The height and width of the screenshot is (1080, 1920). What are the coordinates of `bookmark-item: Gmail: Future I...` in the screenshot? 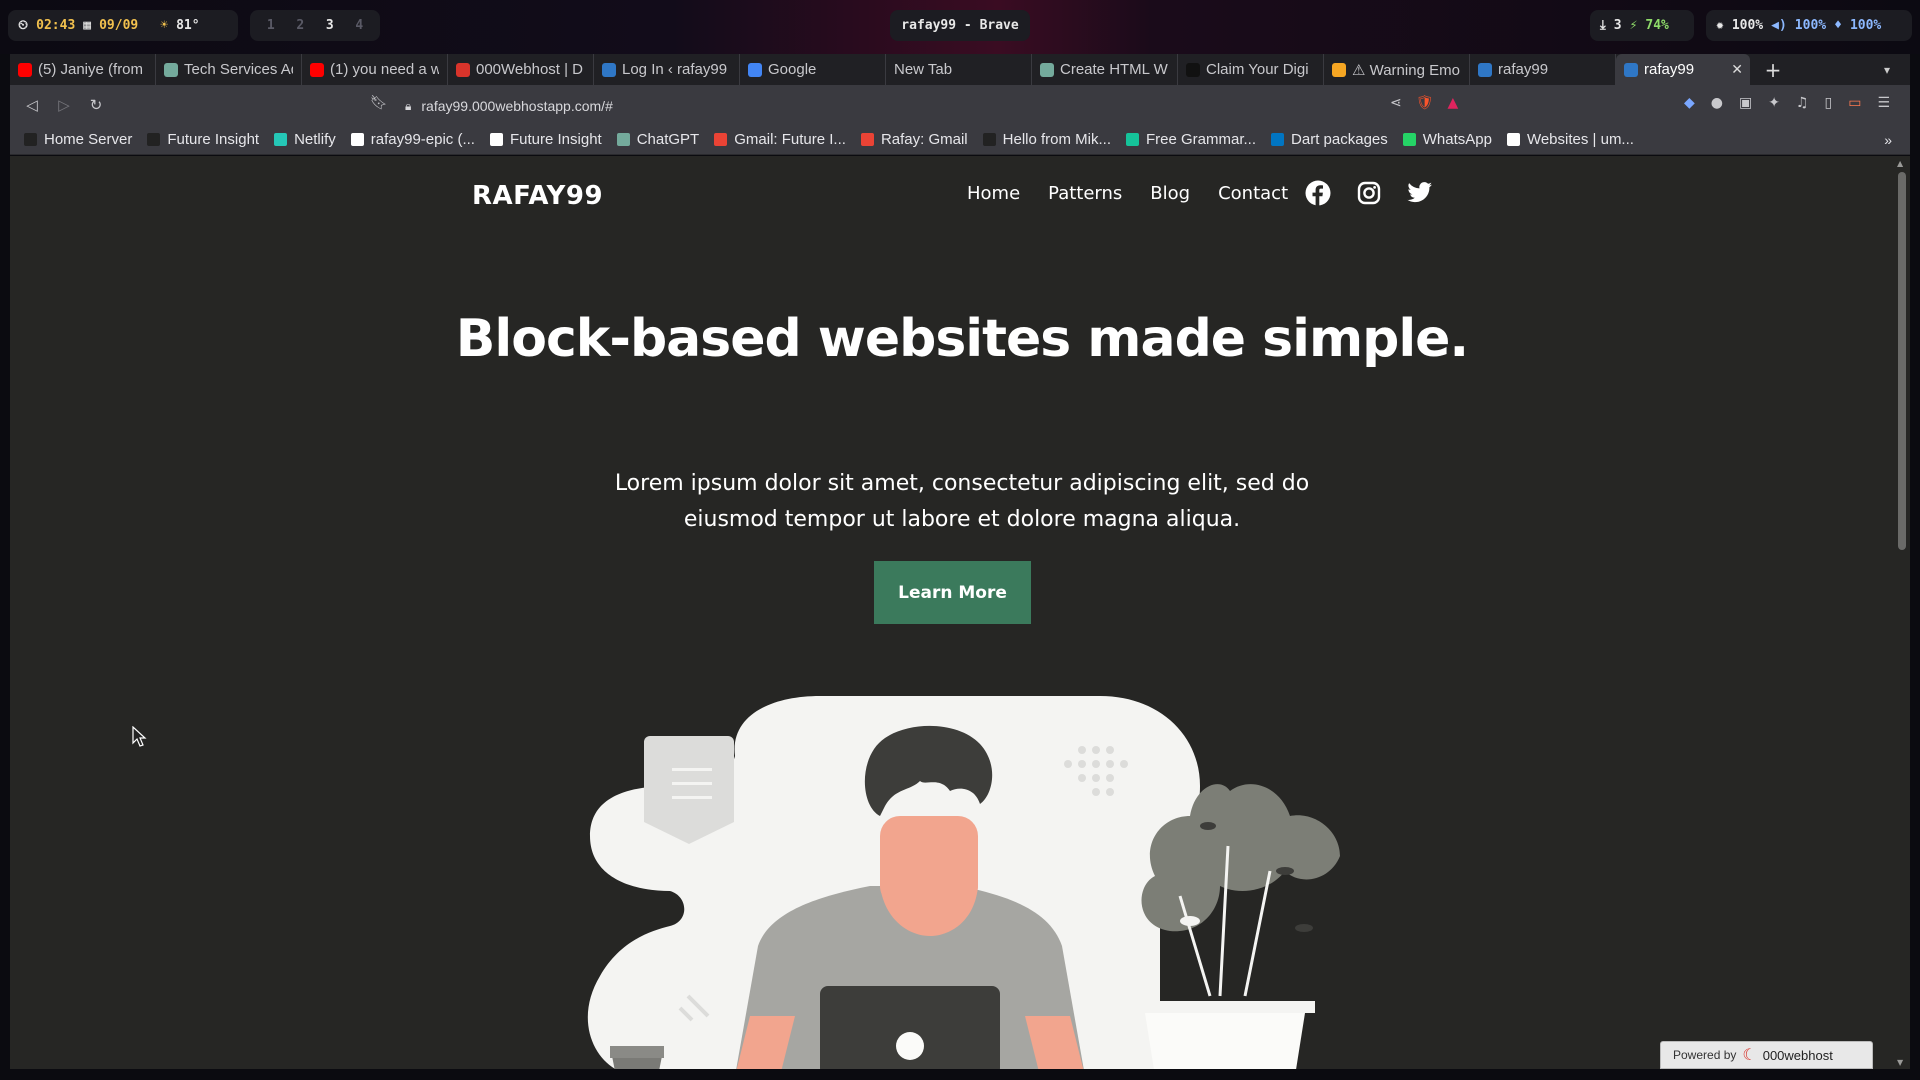 It's located at (780, 139).